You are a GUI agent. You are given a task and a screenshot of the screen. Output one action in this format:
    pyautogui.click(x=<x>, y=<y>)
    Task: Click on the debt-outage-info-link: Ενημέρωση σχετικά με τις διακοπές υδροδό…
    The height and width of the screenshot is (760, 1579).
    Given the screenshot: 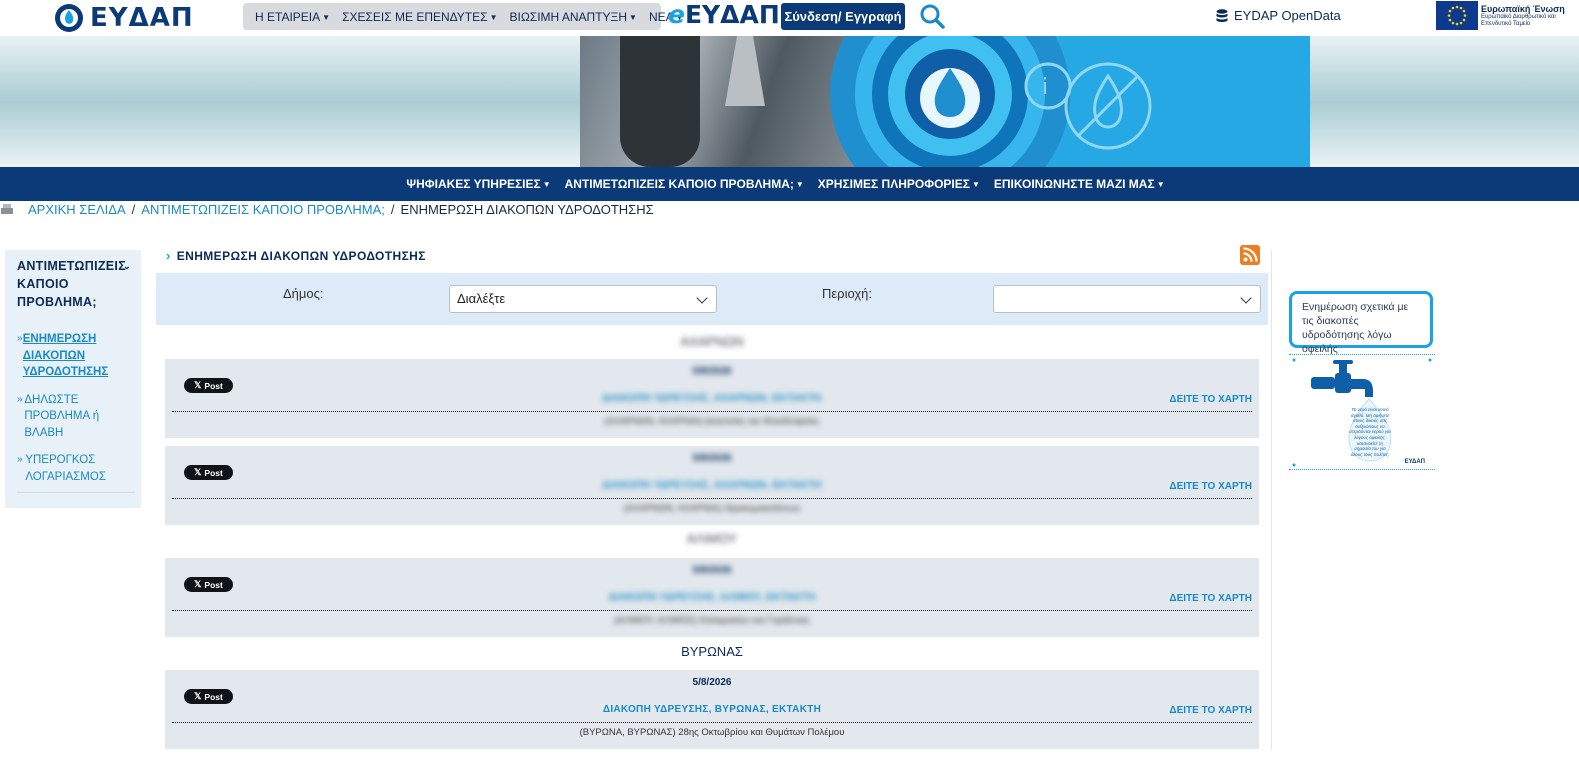 What is the action you would take?
    pyautogui.click(x=1361, y=323)
    